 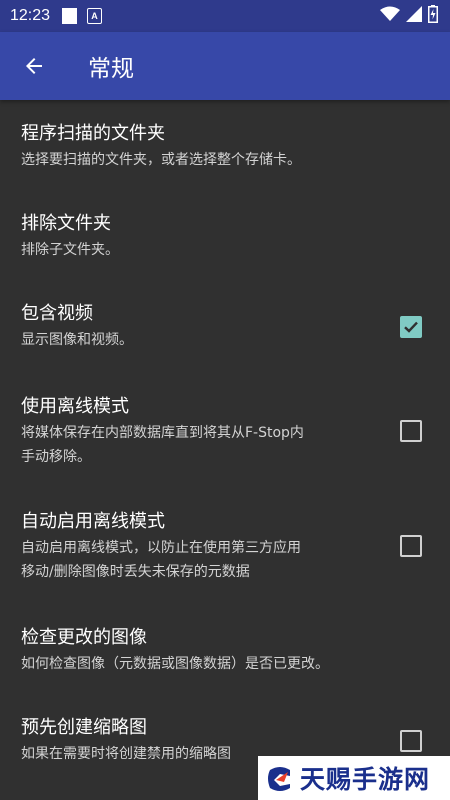 What do you see at coordinates (77, 340) in the screenshot?
I see `setting-summary: 显示图像和视频。` at bounding box center [77, 340].